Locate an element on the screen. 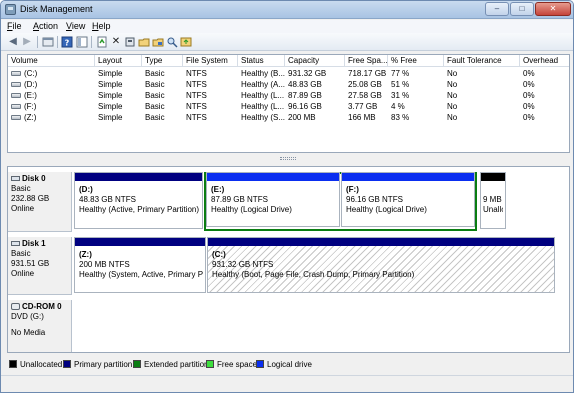 Image resolution: width=576 pixels, height=395 pixels. volume-name: (F:) is located at coordinates (30, 106).